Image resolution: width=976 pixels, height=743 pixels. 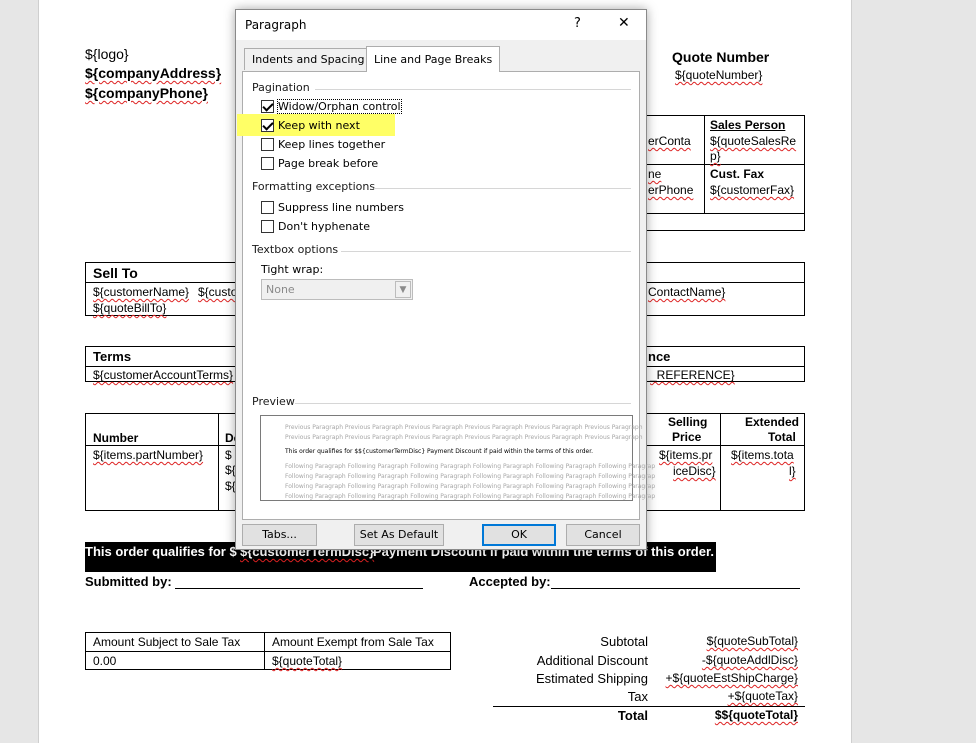 I want to click on widow-orphan-checkbox, so click(x=267, y=106).